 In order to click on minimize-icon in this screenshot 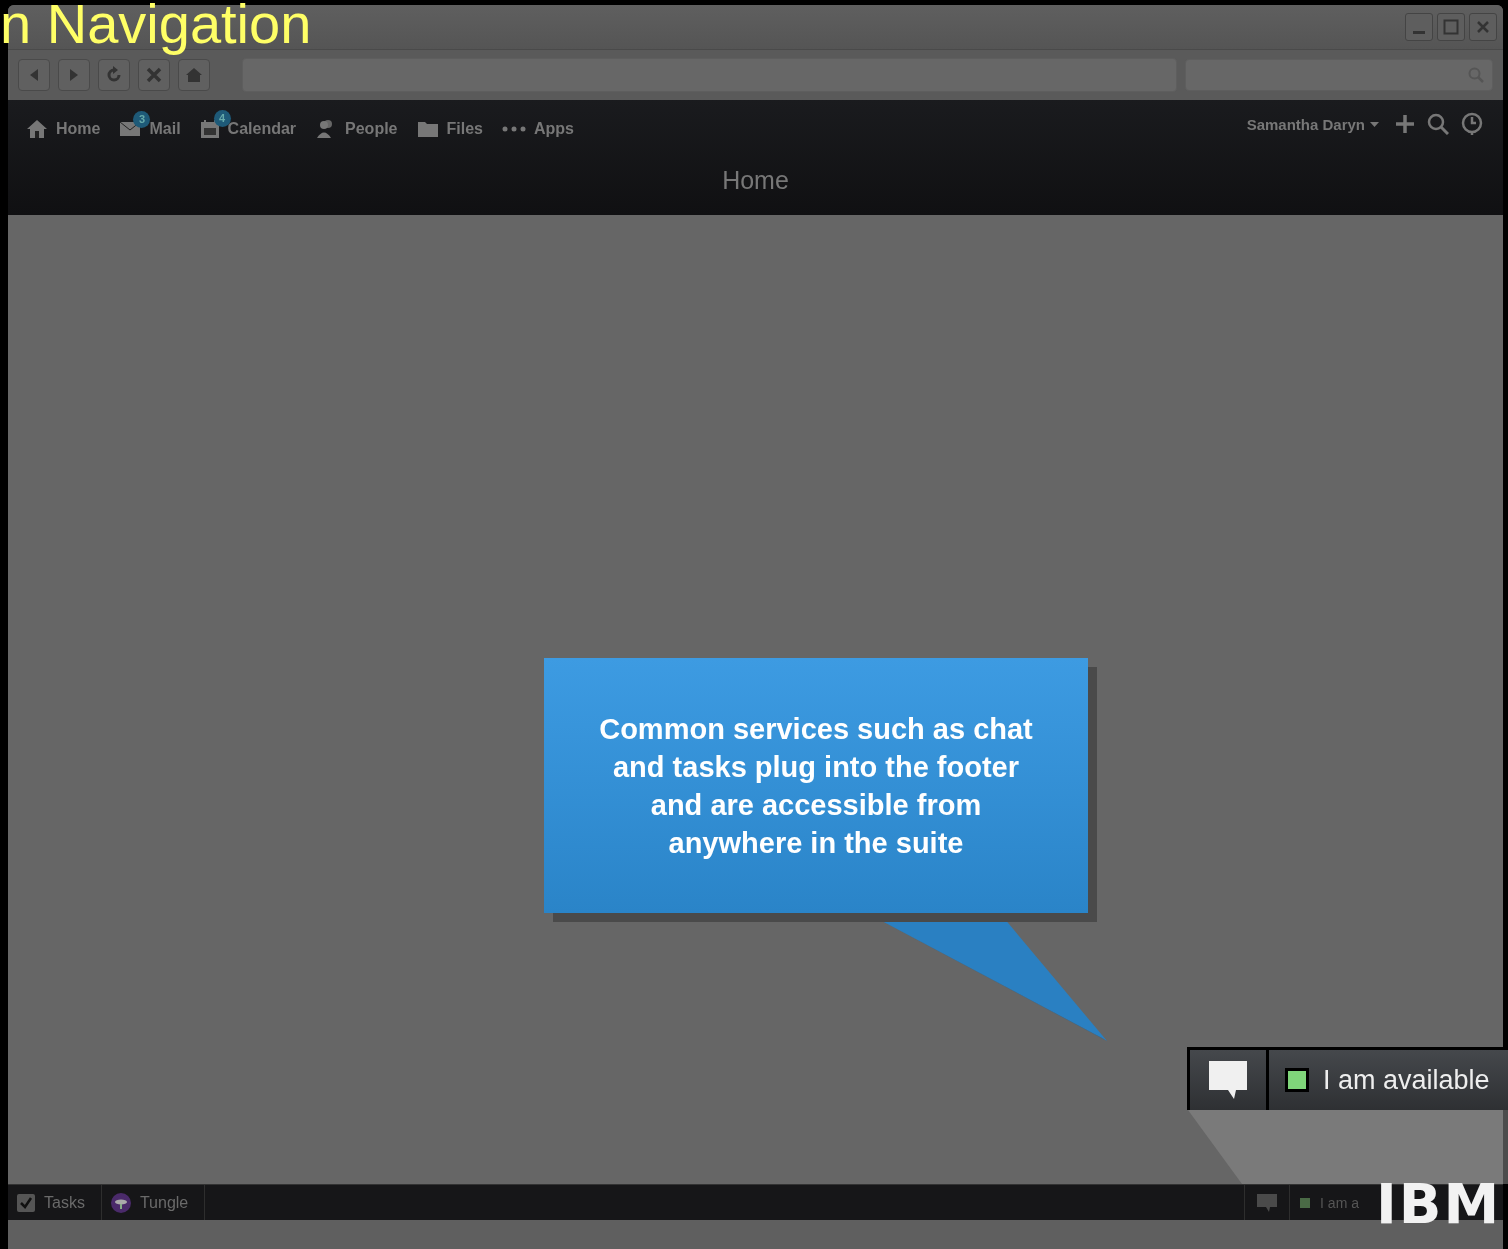, I will do `click(1419, 32)`.